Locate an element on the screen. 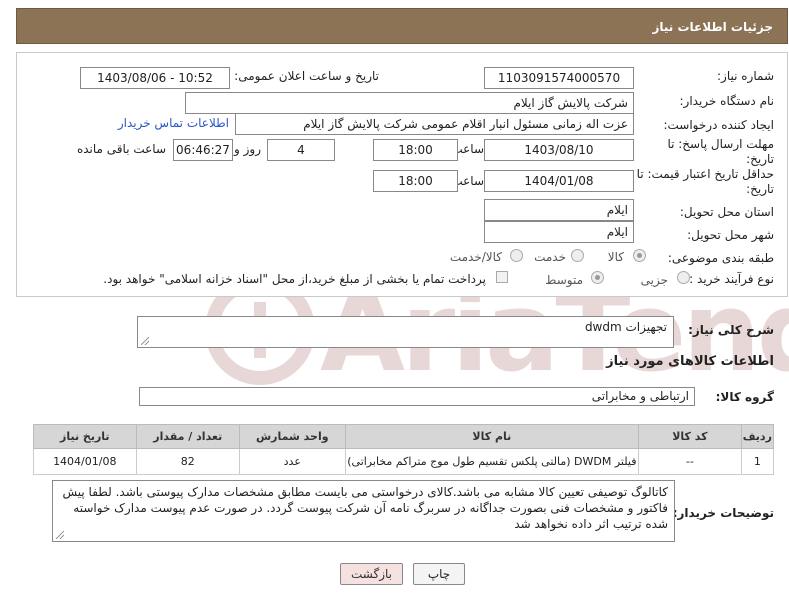 The image size is (789, 598). category-label: طبقه بندی موضوعی: is located at coordinates (720, 258).